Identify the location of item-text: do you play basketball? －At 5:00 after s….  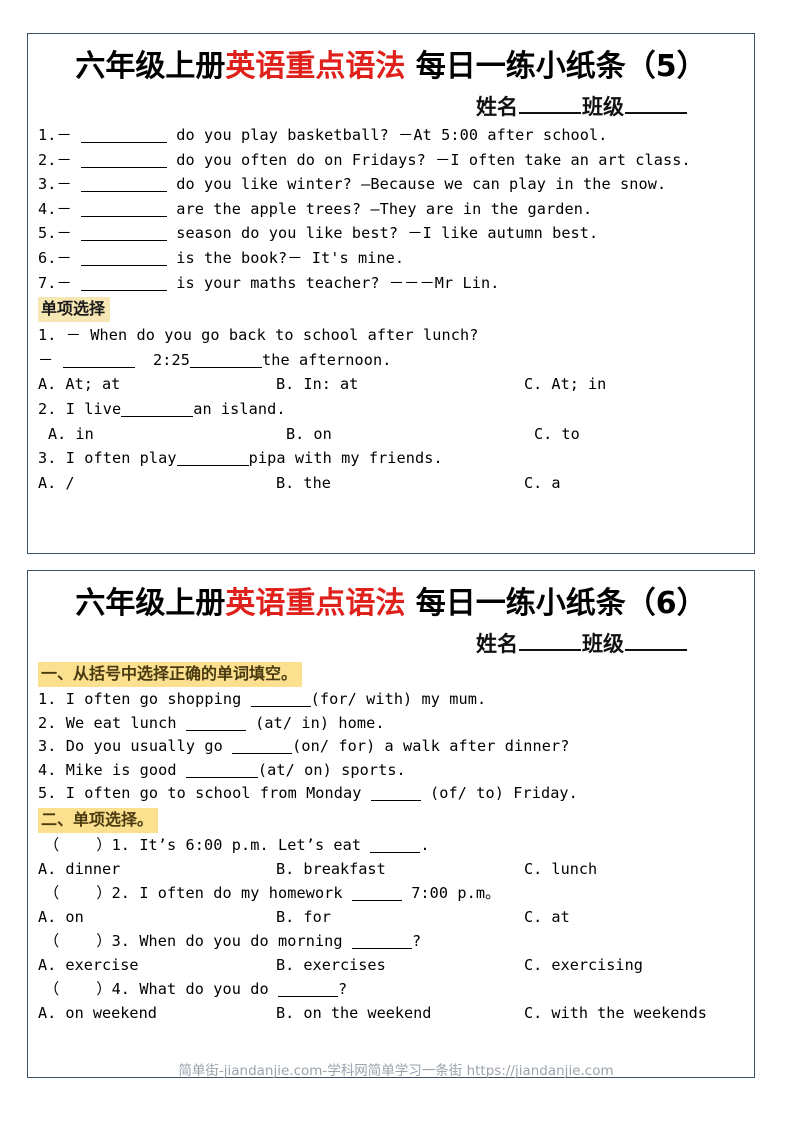
(392, 135).